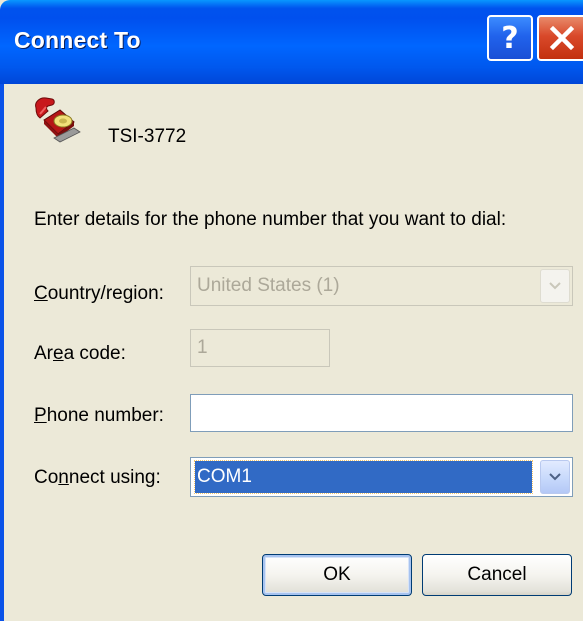 This screenshot has width=583, height=621. I want to click on connect-using-select: COM1, so click(381, 477).